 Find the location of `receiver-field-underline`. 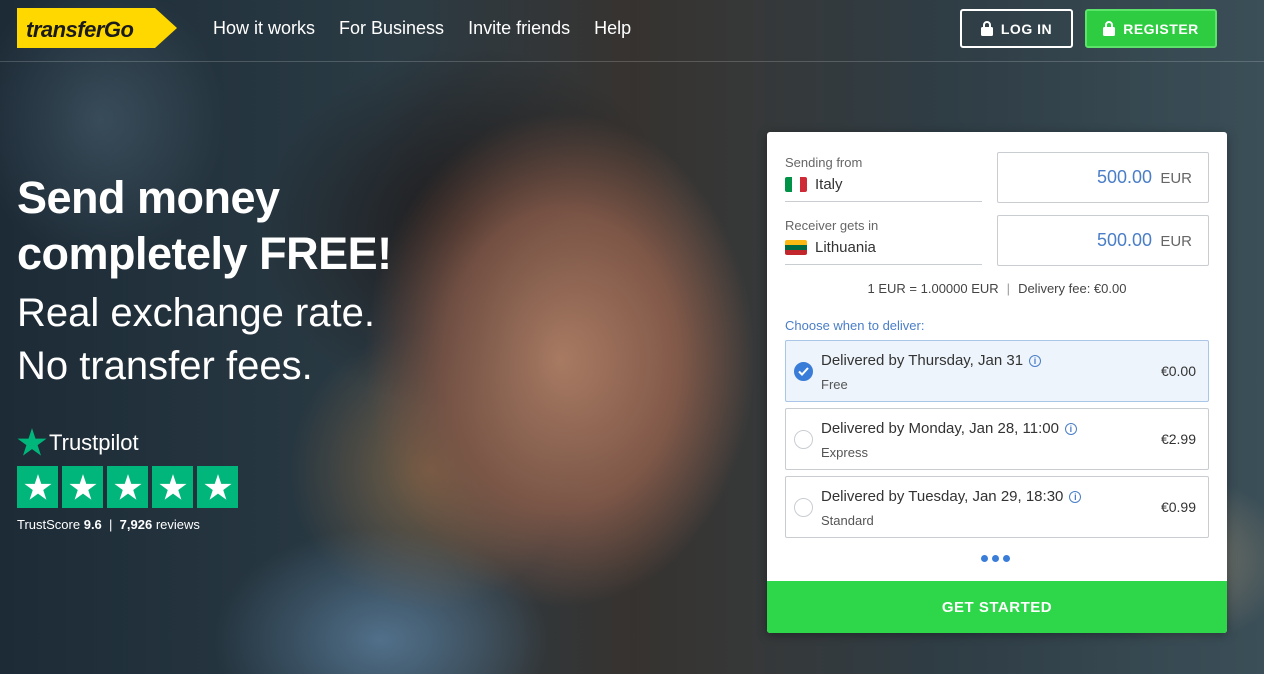

receiver-field-underline is located at coordinates (883, 264).